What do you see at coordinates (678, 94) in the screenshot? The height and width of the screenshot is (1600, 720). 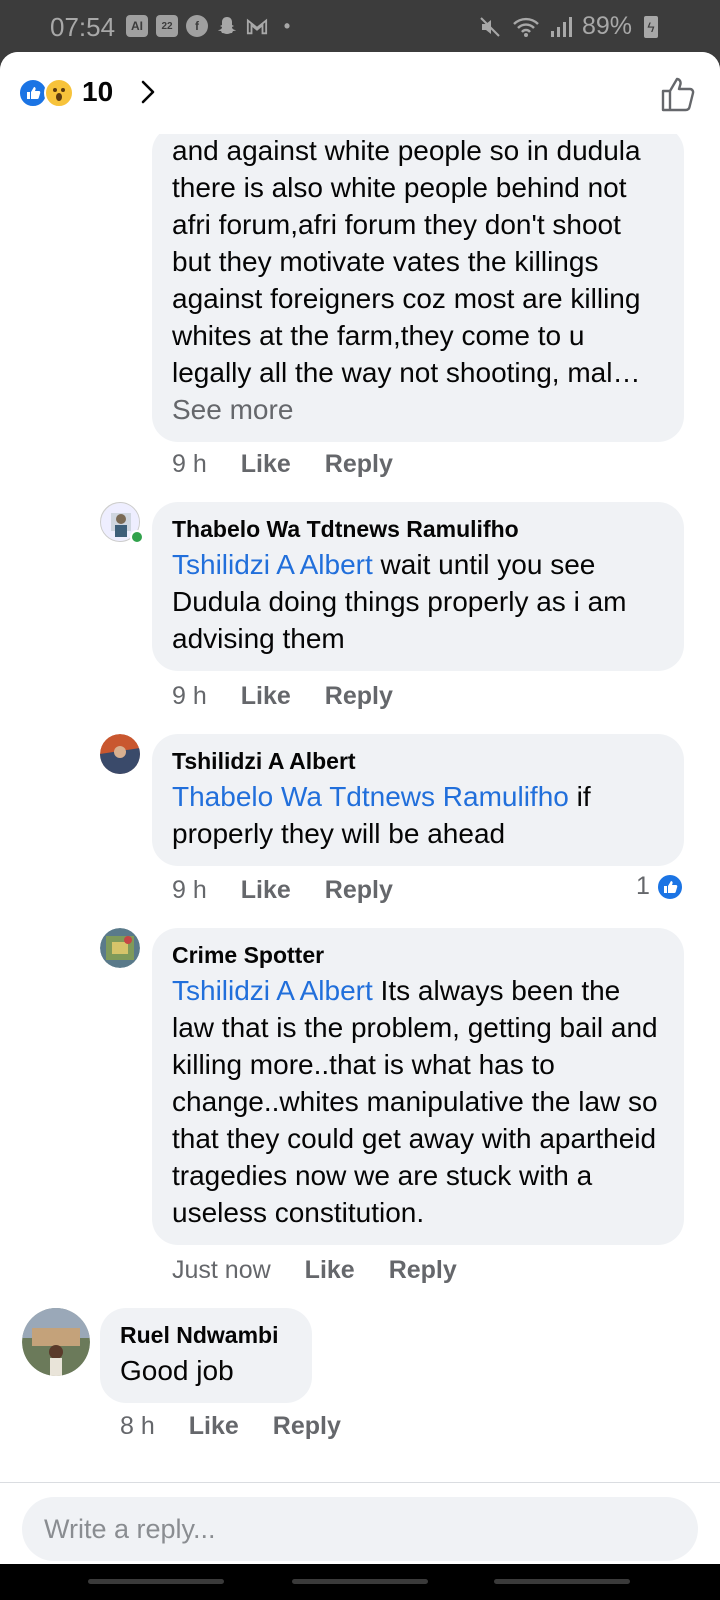 I see `like-icon` at bounding box center [678, 94].